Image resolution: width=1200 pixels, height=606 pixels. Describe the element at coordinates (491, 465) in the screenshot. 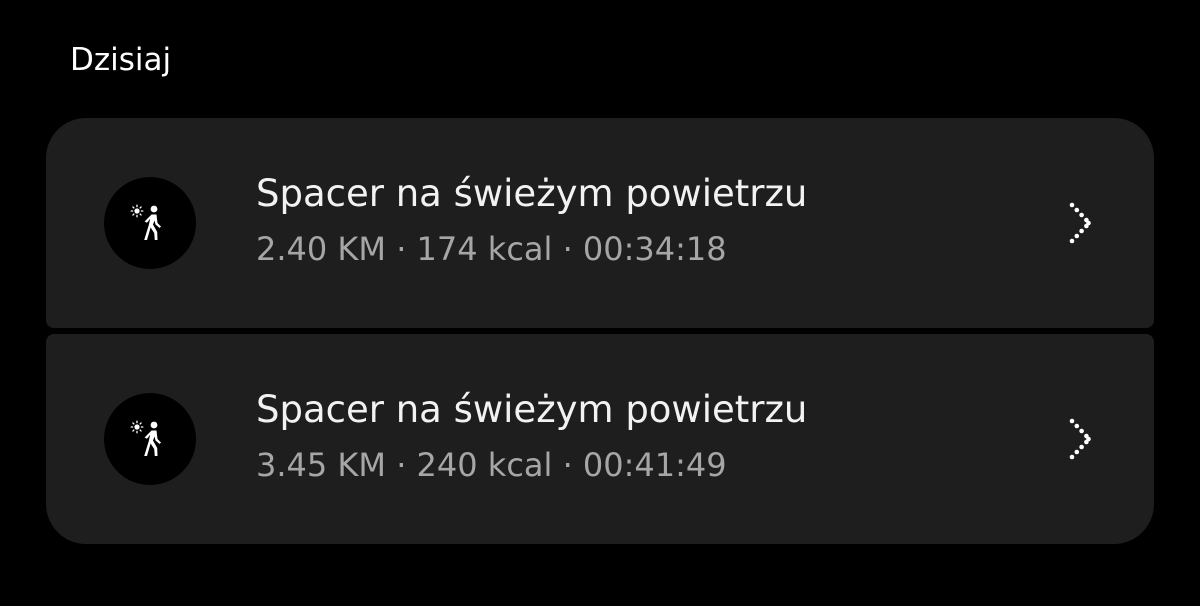

I see `activity-stats: 3.45 KM · 240 kcal · 00:41:49` at that location.